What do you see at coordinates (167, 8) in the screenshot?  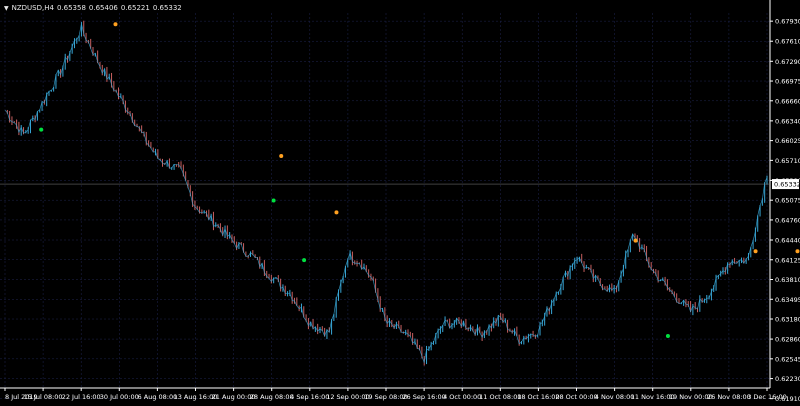 I see `close-value: 0.65332` at bounding box center [167, 8].